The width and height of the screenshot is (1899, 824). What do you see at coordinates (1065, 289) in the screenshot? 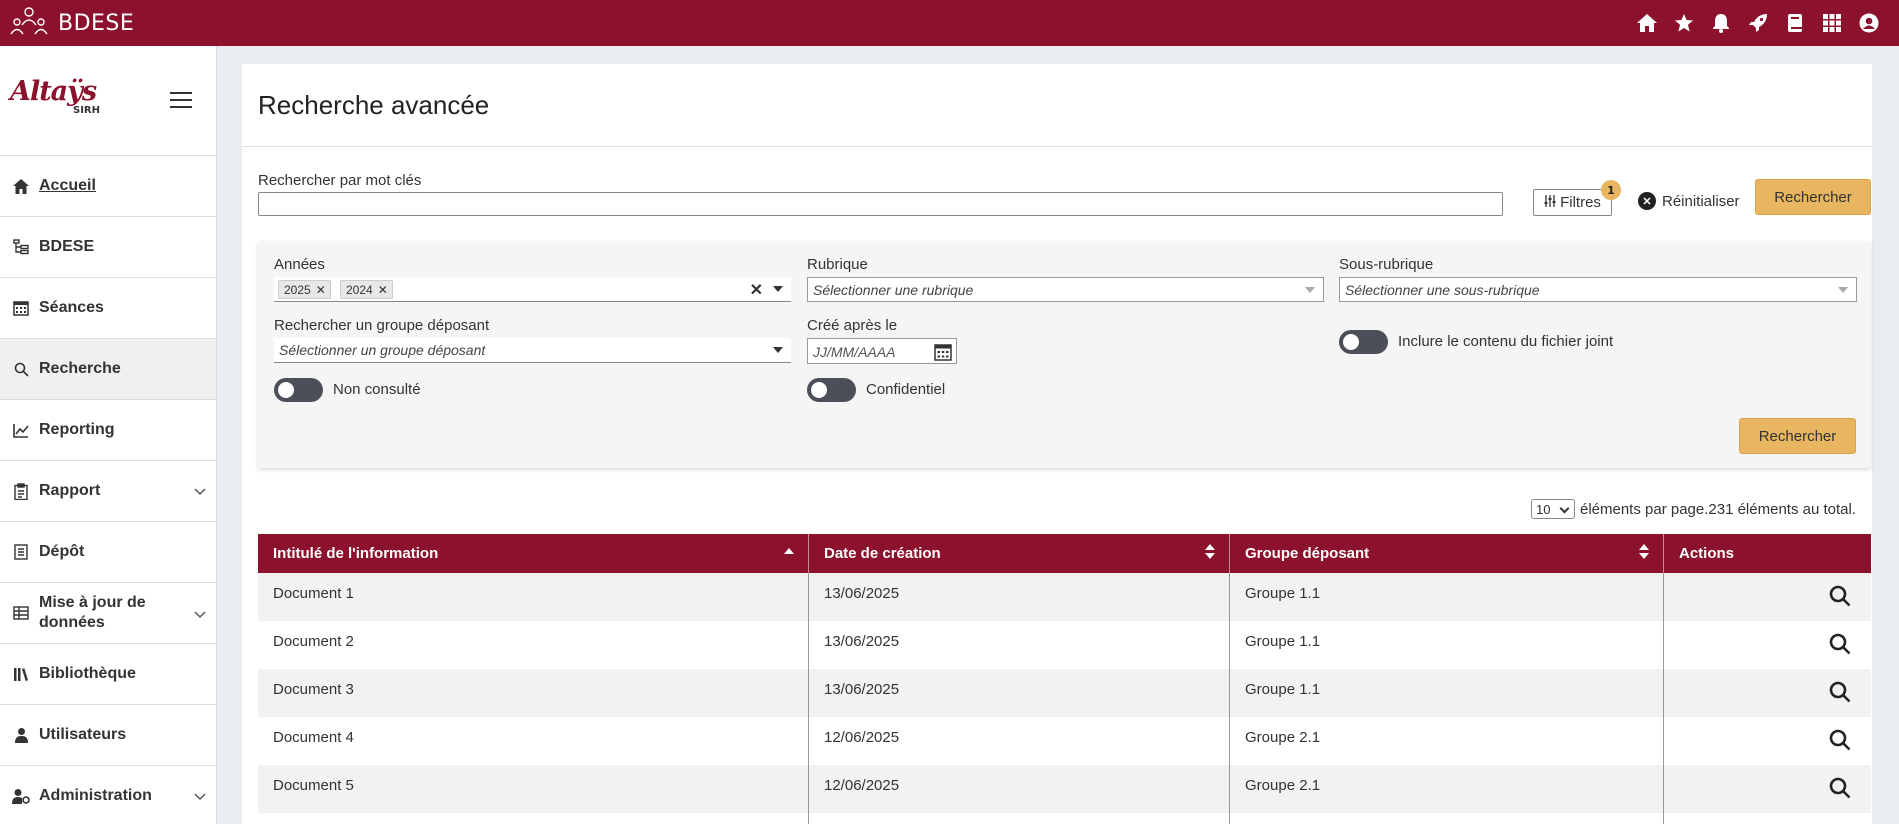
I see `rubrique-select: Sélectionner une rubrique` at bounding box center [1065, 289].